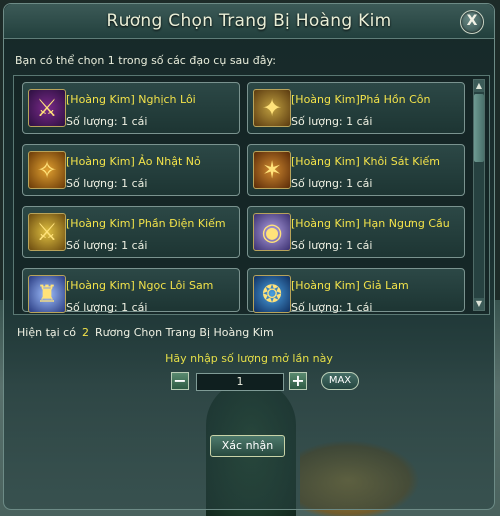 The width and height of the screenshot is (500, 516). I want to click on status-prefix: Hiện tại có, so click(46, 332).